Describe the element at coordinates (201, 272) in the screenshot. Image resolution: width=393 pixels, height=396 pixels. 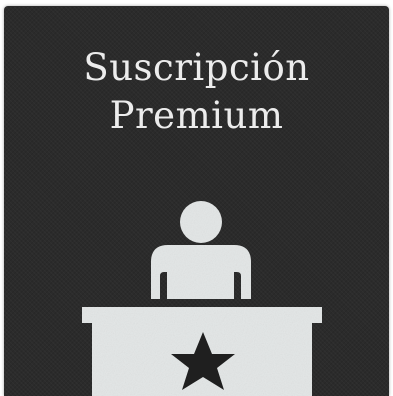
I see `person-torso` at that location.